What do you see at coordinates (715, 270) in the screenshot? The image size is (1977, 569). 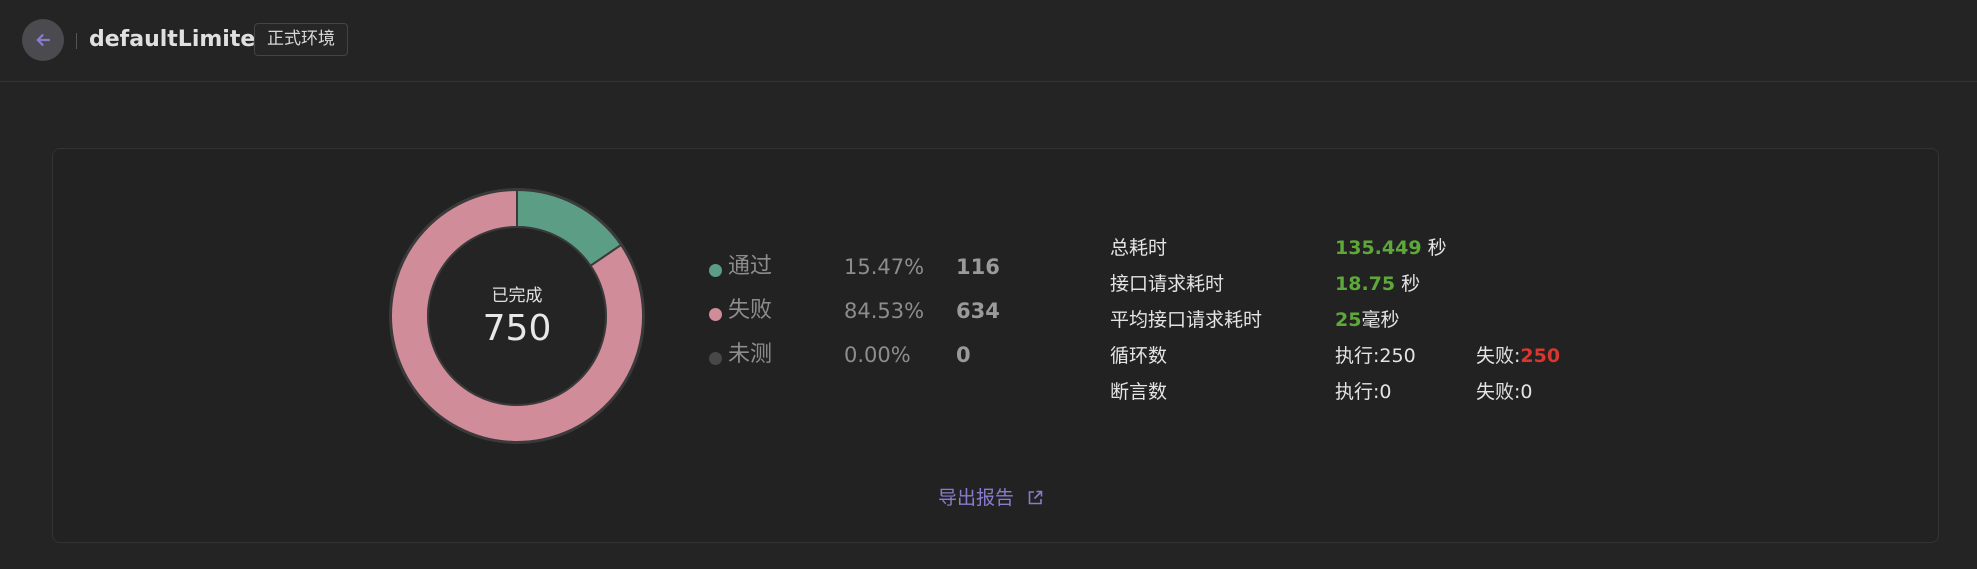 I see `legend-dot-pass` at bounding box center [715, 270].